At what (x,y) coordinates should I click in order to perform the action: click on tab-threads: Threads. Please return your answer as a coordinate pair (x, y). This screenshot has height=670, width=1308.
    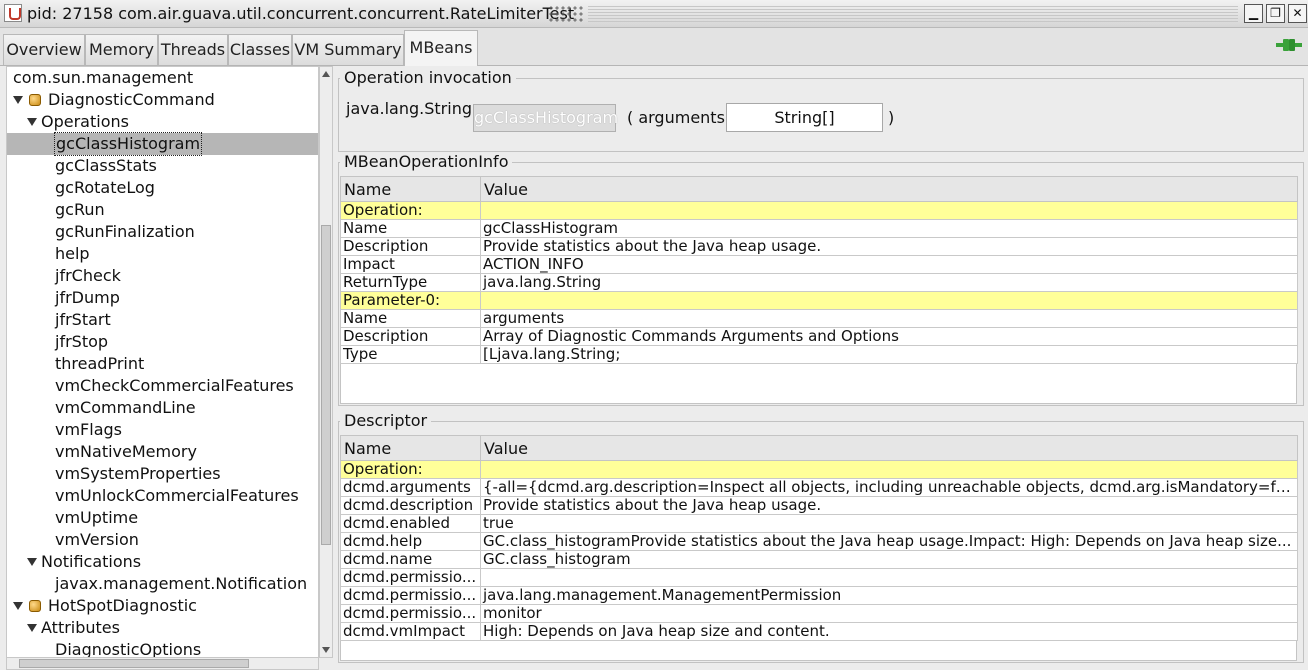
    Looking at the image, I should click on (193, 49).